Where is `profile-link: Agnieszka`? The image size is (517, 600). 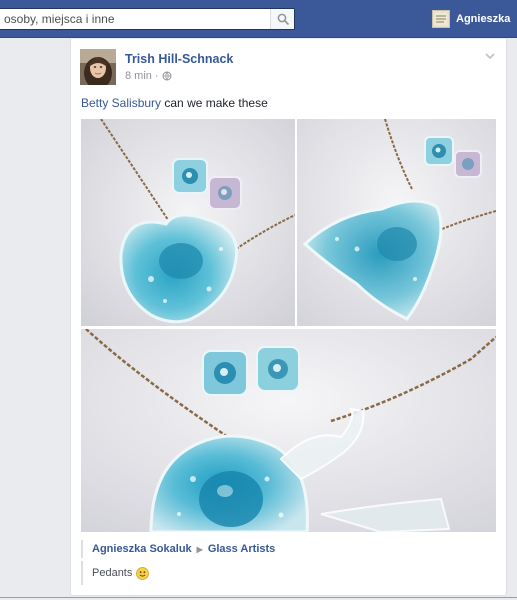 profile-link: Agnieszka is located at coordinates (471, 19).